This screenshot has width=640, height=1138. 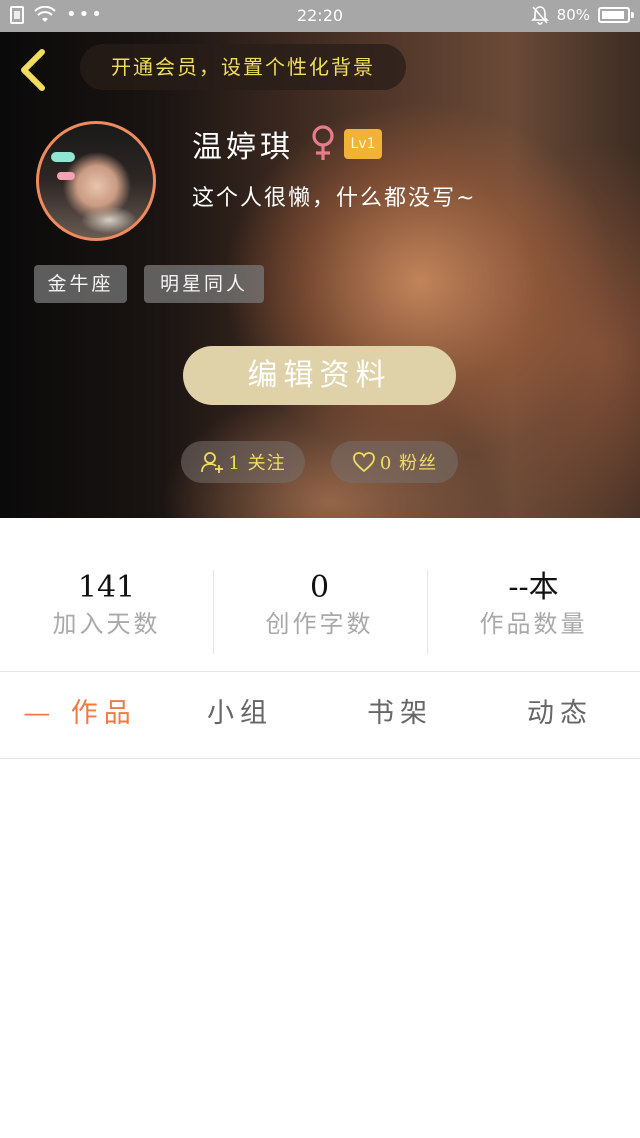 What do you see at coordinates (106, 624) in the screenshot?
I see `stat-label: 加入天数` at bounding box center [106, 624].